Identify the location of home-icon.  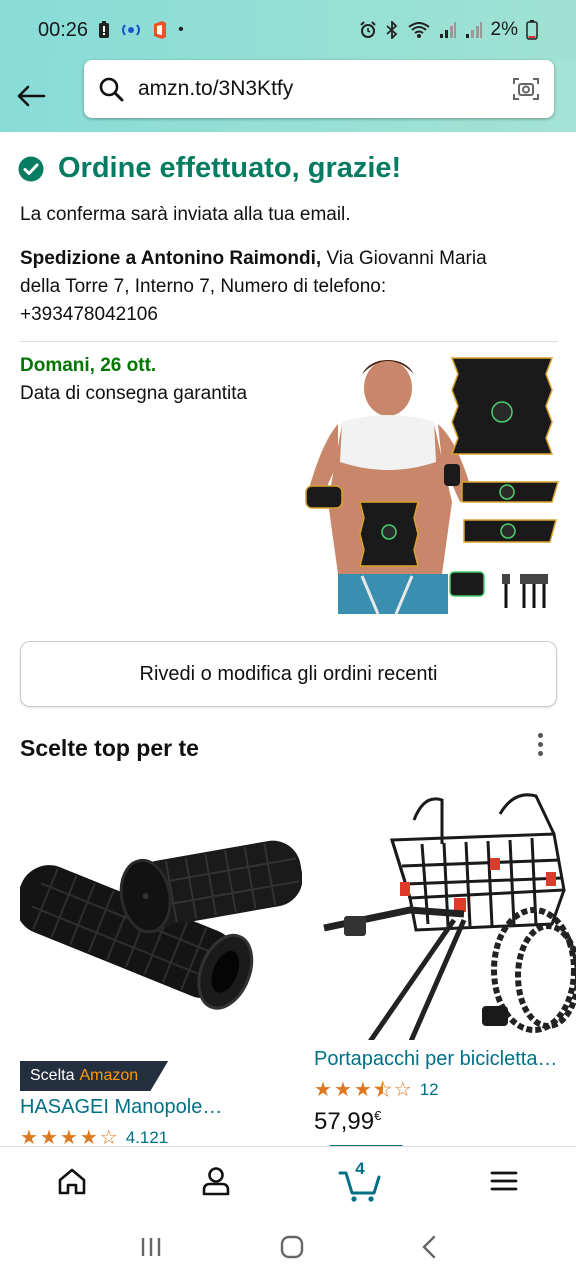
(72, 1181).